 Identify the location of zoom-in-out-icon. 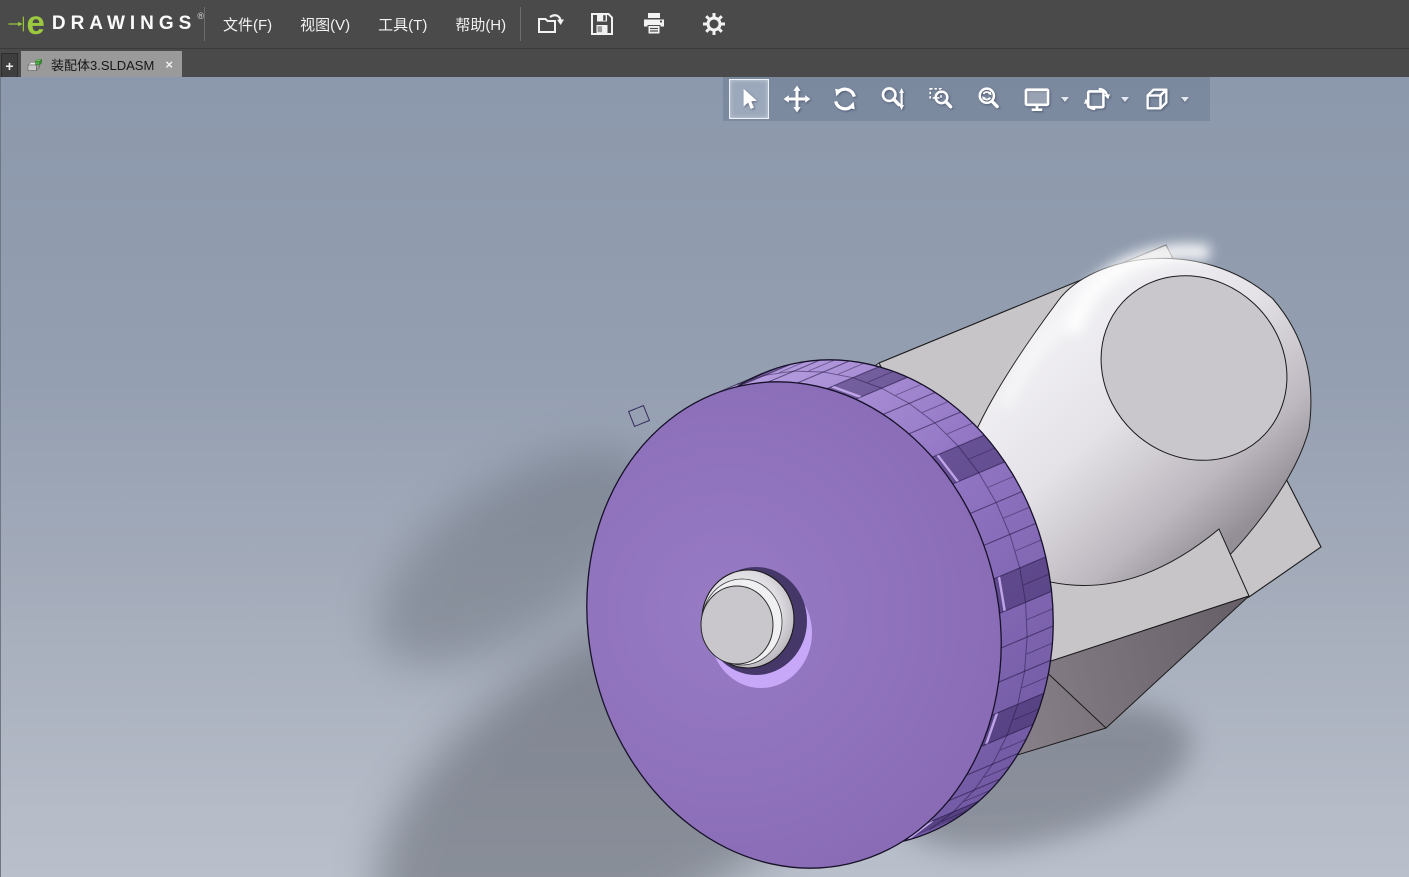
(892, 98).